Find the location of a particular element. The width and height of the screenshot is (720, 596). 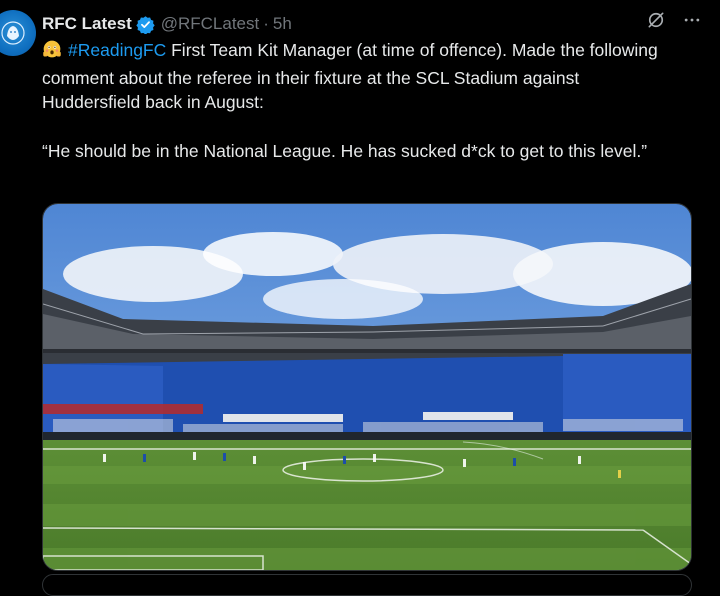

more-icon is located at coordinates (692, 22).